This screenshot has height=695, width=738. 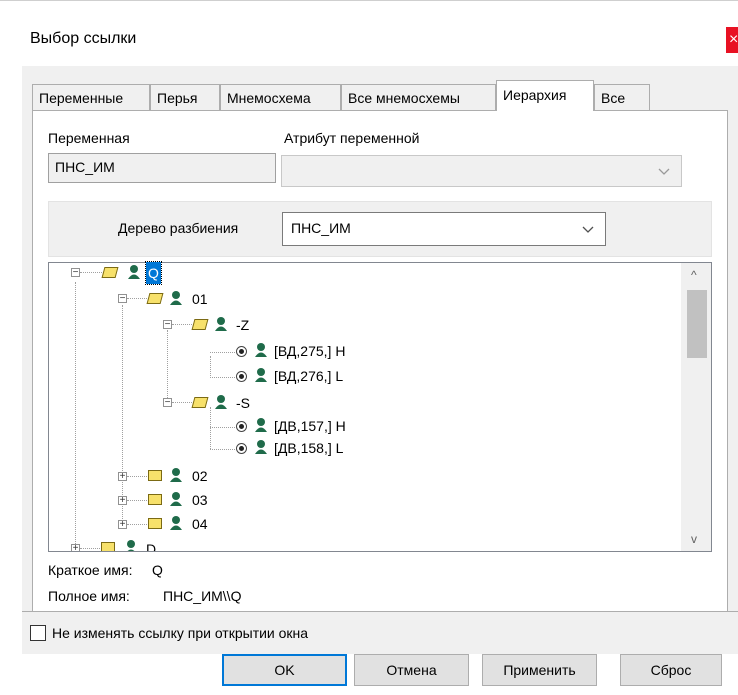 I want to click on tree-node-03: 03, so click(x=200, y=499).